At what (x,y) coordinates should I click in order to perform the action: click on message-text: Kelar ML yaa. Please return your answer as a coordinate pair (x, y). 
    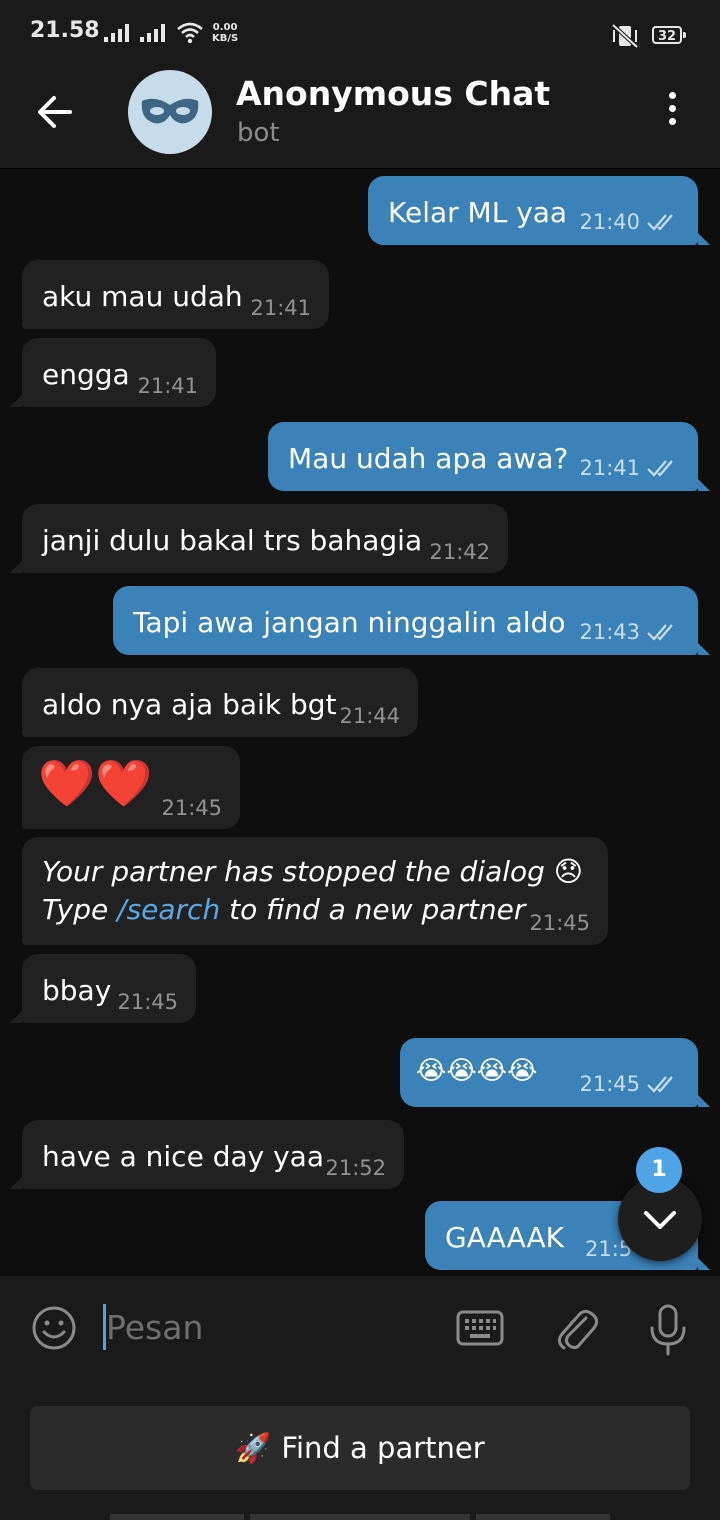
    Looking at the image, I should click on (478, 212).